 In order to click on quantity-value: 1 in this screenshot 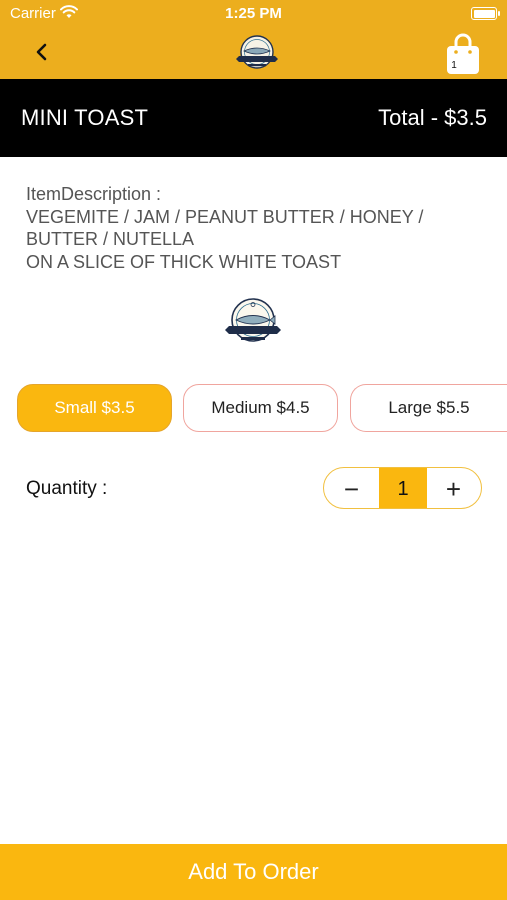, I will do `click(403, 488)`.